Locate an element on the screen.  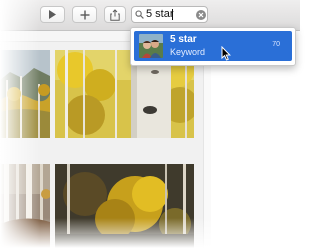
add-button is located at coordinates (84, 14).